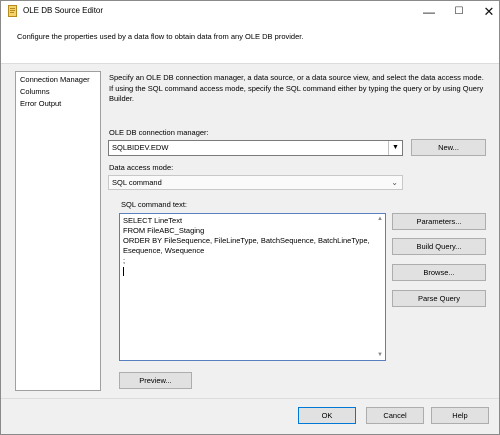 The image size is (500, 435). What do you see at coordinates (250, 63) in the screenshot?
I see `header-divider` at bounding box center [250, 63].